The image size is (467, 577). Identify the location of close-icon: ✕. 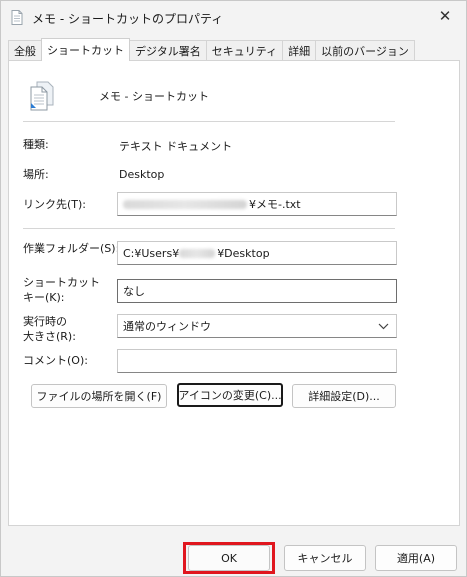
(445, 16).